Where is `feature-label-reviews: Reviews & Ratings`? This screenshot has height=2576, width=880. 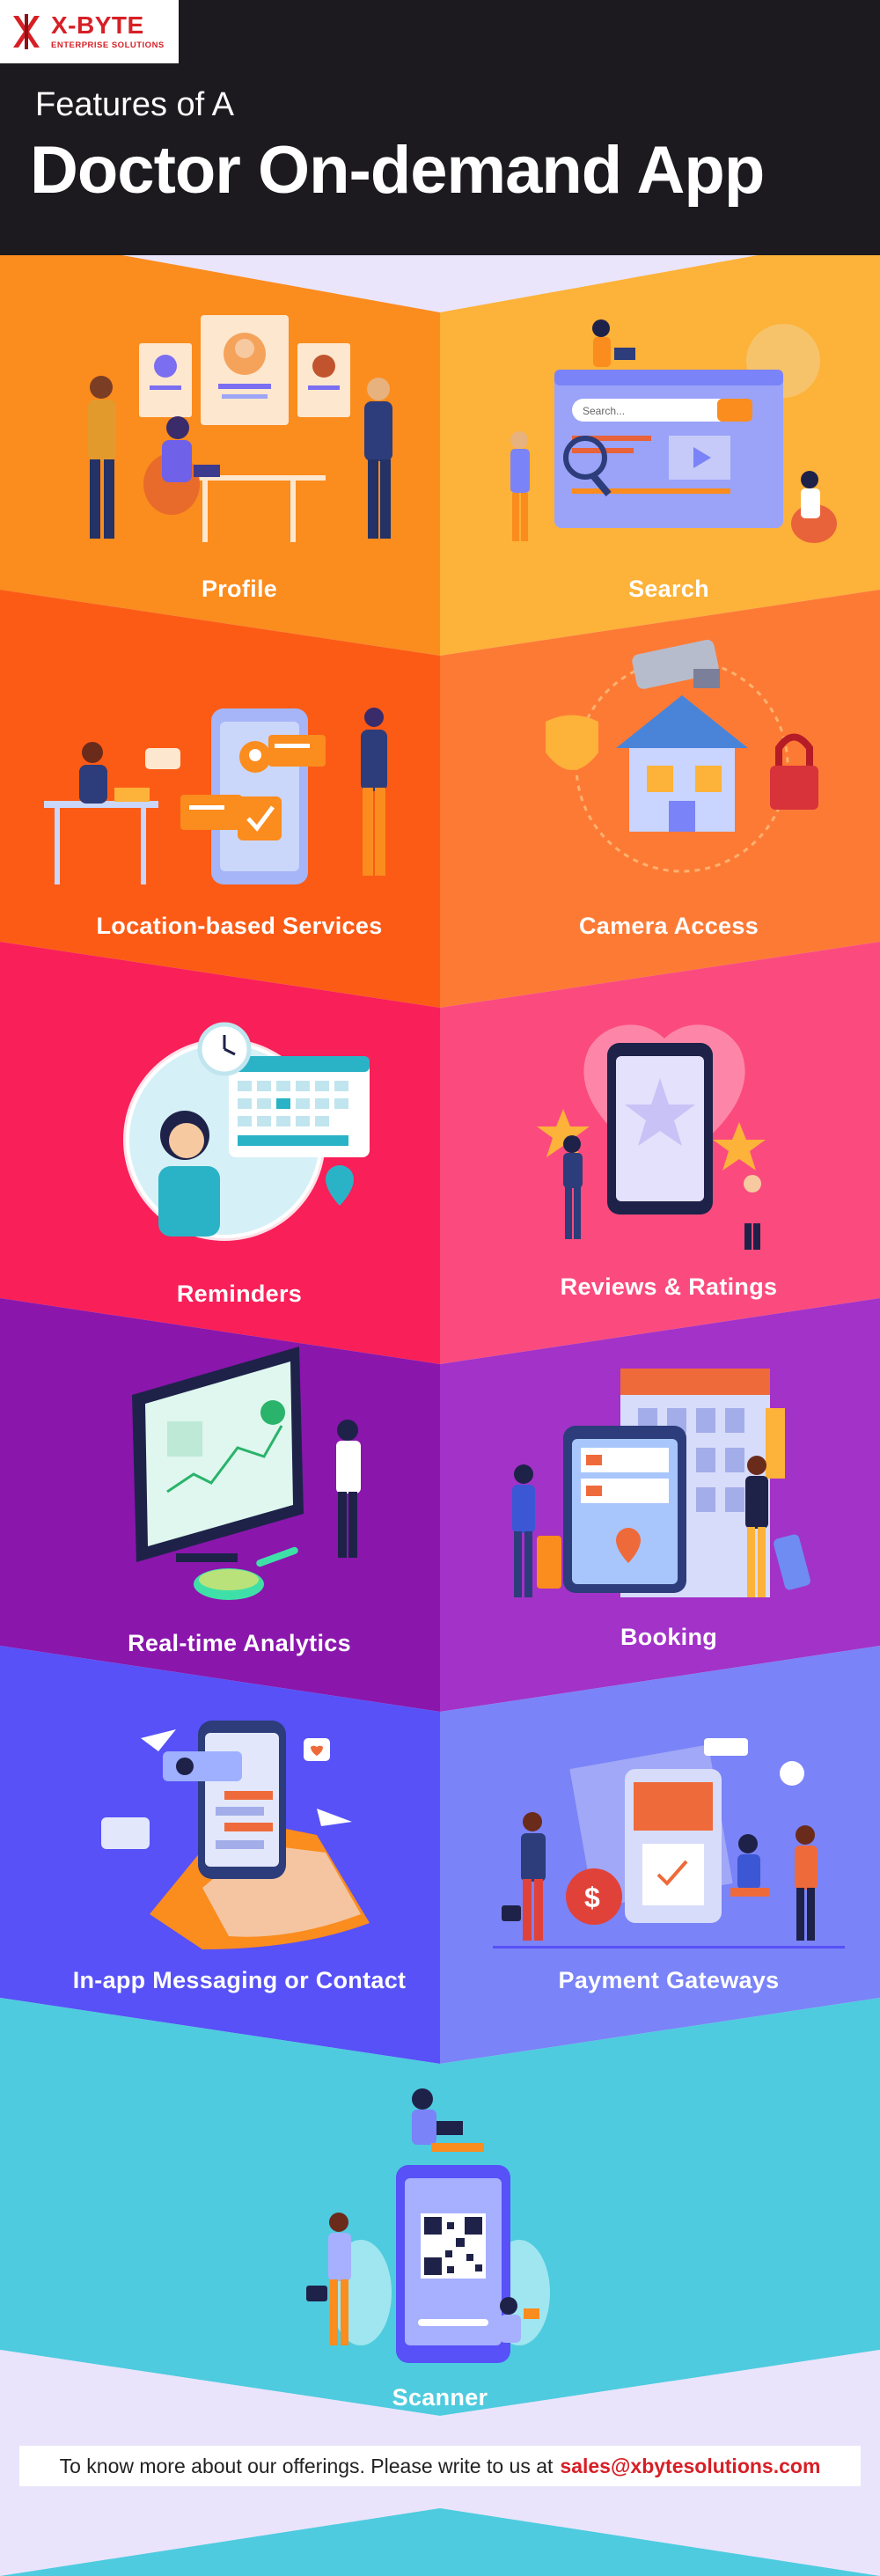 feature-label-reviews: Reviews & Ratings is located at coordinates (669, 1286).